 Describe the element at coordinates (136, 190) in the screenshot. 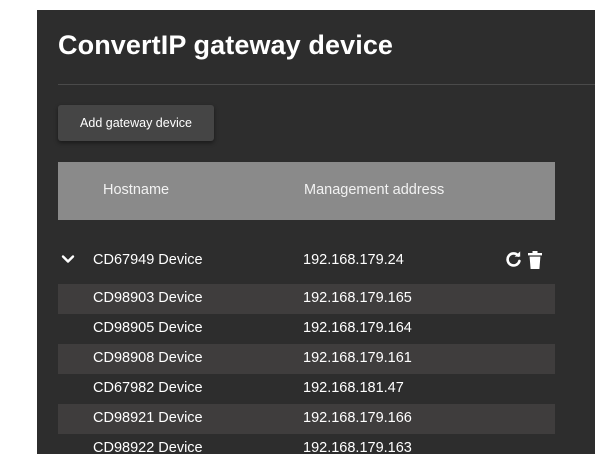

I see `column-header-hostname: Hostname` at that location.